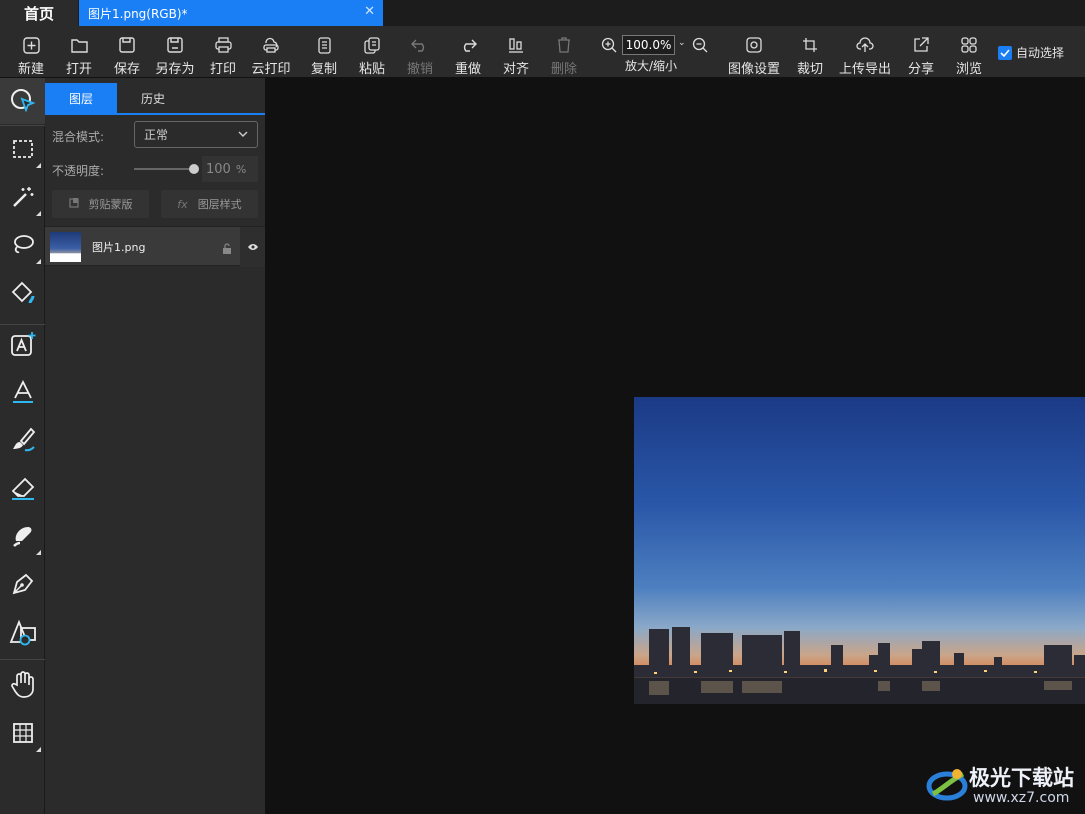 This screenshot has width=1085, height=814. What do you see at coordinates (648, 45) in the screenshot?
I see `zoom-input: 100.0%` at bounding box center [648, 45].